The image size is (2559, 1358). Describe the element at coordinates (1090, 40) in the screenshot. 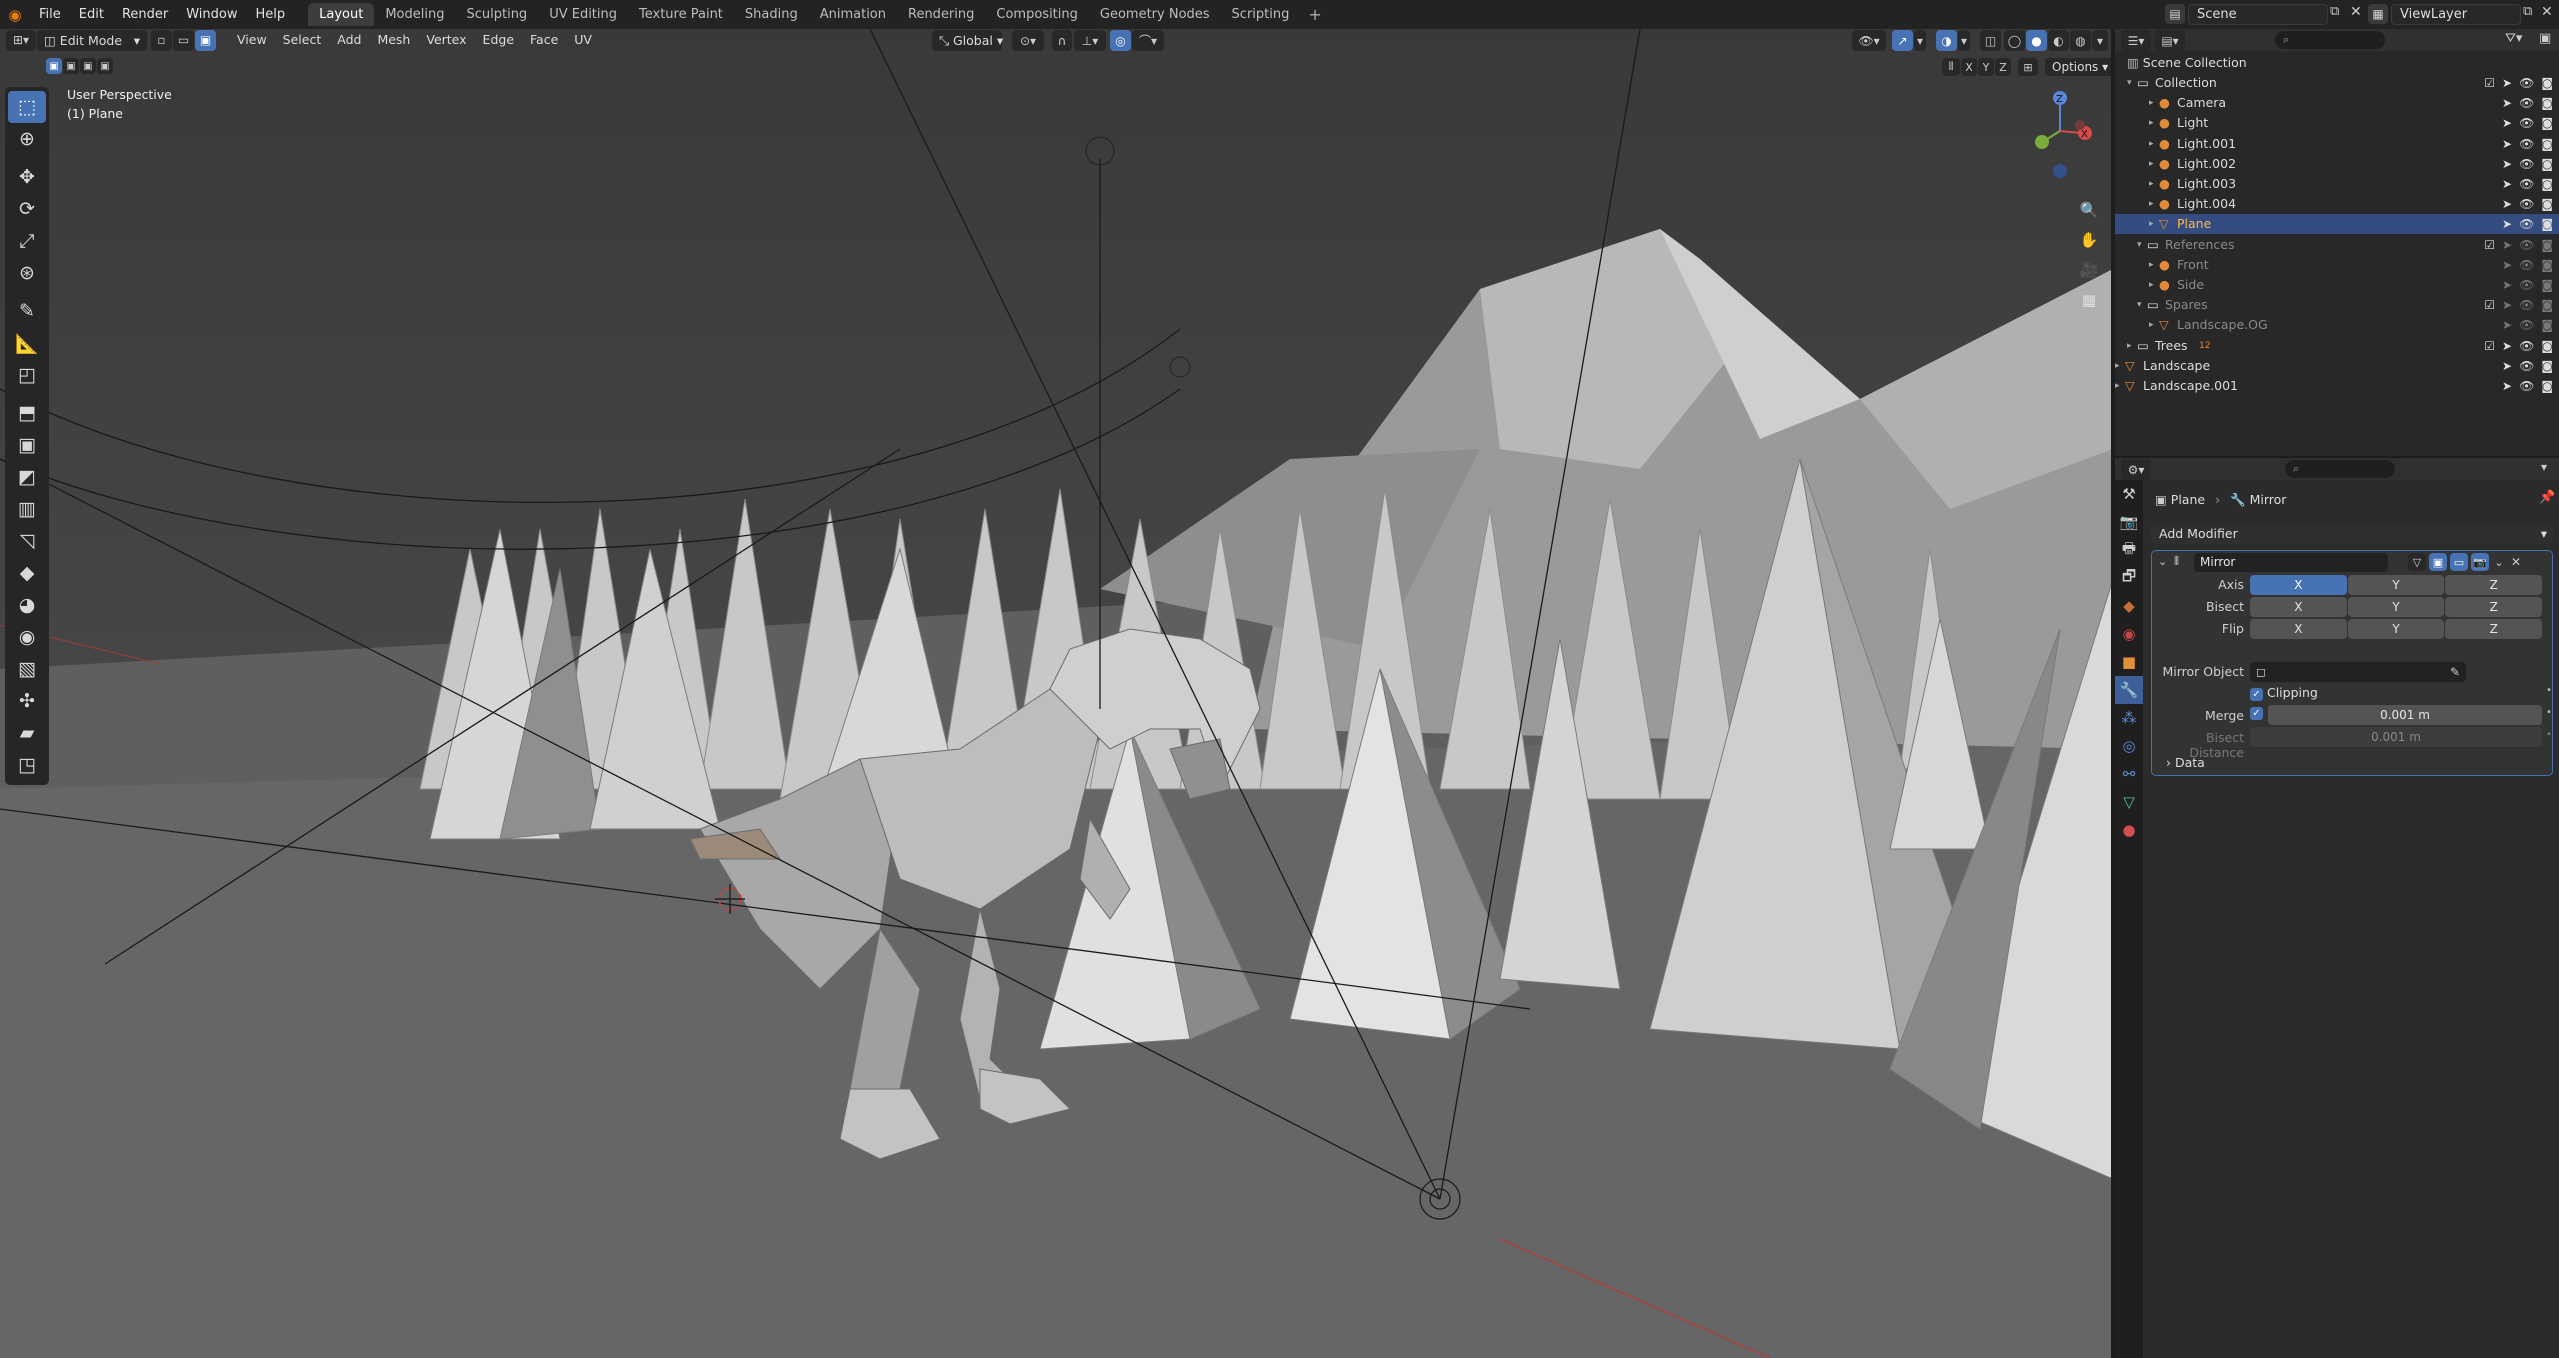

I see `snap-target-icon: ⊥▾` at that location.